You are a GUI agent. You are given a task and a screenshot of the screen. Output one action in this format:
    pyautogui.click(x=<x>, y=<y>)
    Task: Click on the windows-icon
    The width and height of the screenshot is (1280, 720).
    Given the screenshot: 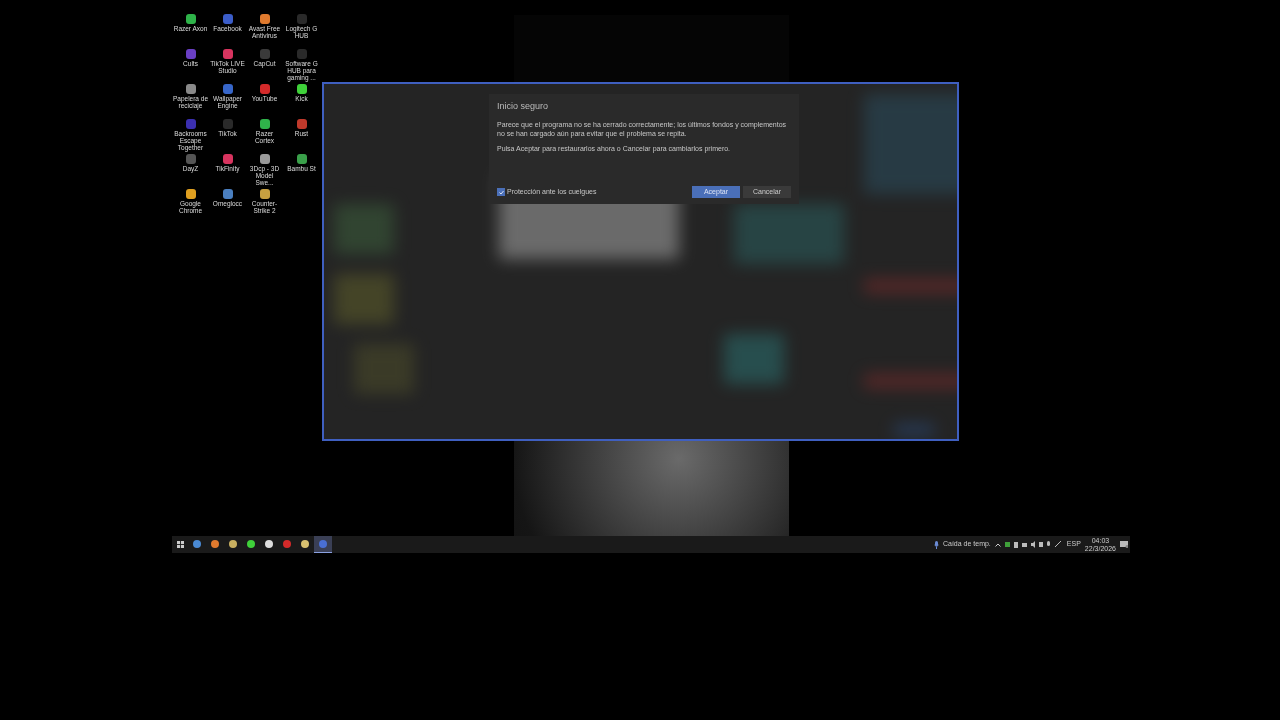 What is the action you would take?
    pyautogui.click(x=180, y=544)
    